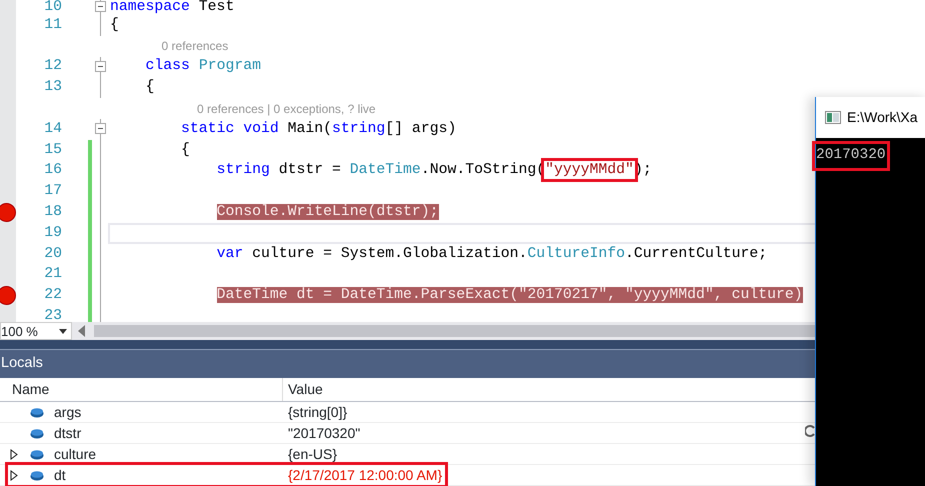 The height and width of the screenshot is (486, 925). What do you see at coordinates (60, 475) in the screenshot?
I see `variable-name: dt` at bounding box center [60, 475].